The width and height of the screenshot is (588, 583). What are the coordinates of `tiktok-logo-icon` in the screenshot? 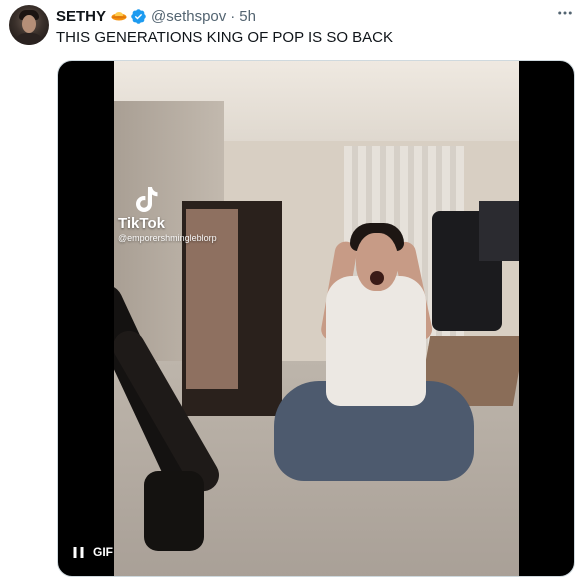 It's located at (147, 199).